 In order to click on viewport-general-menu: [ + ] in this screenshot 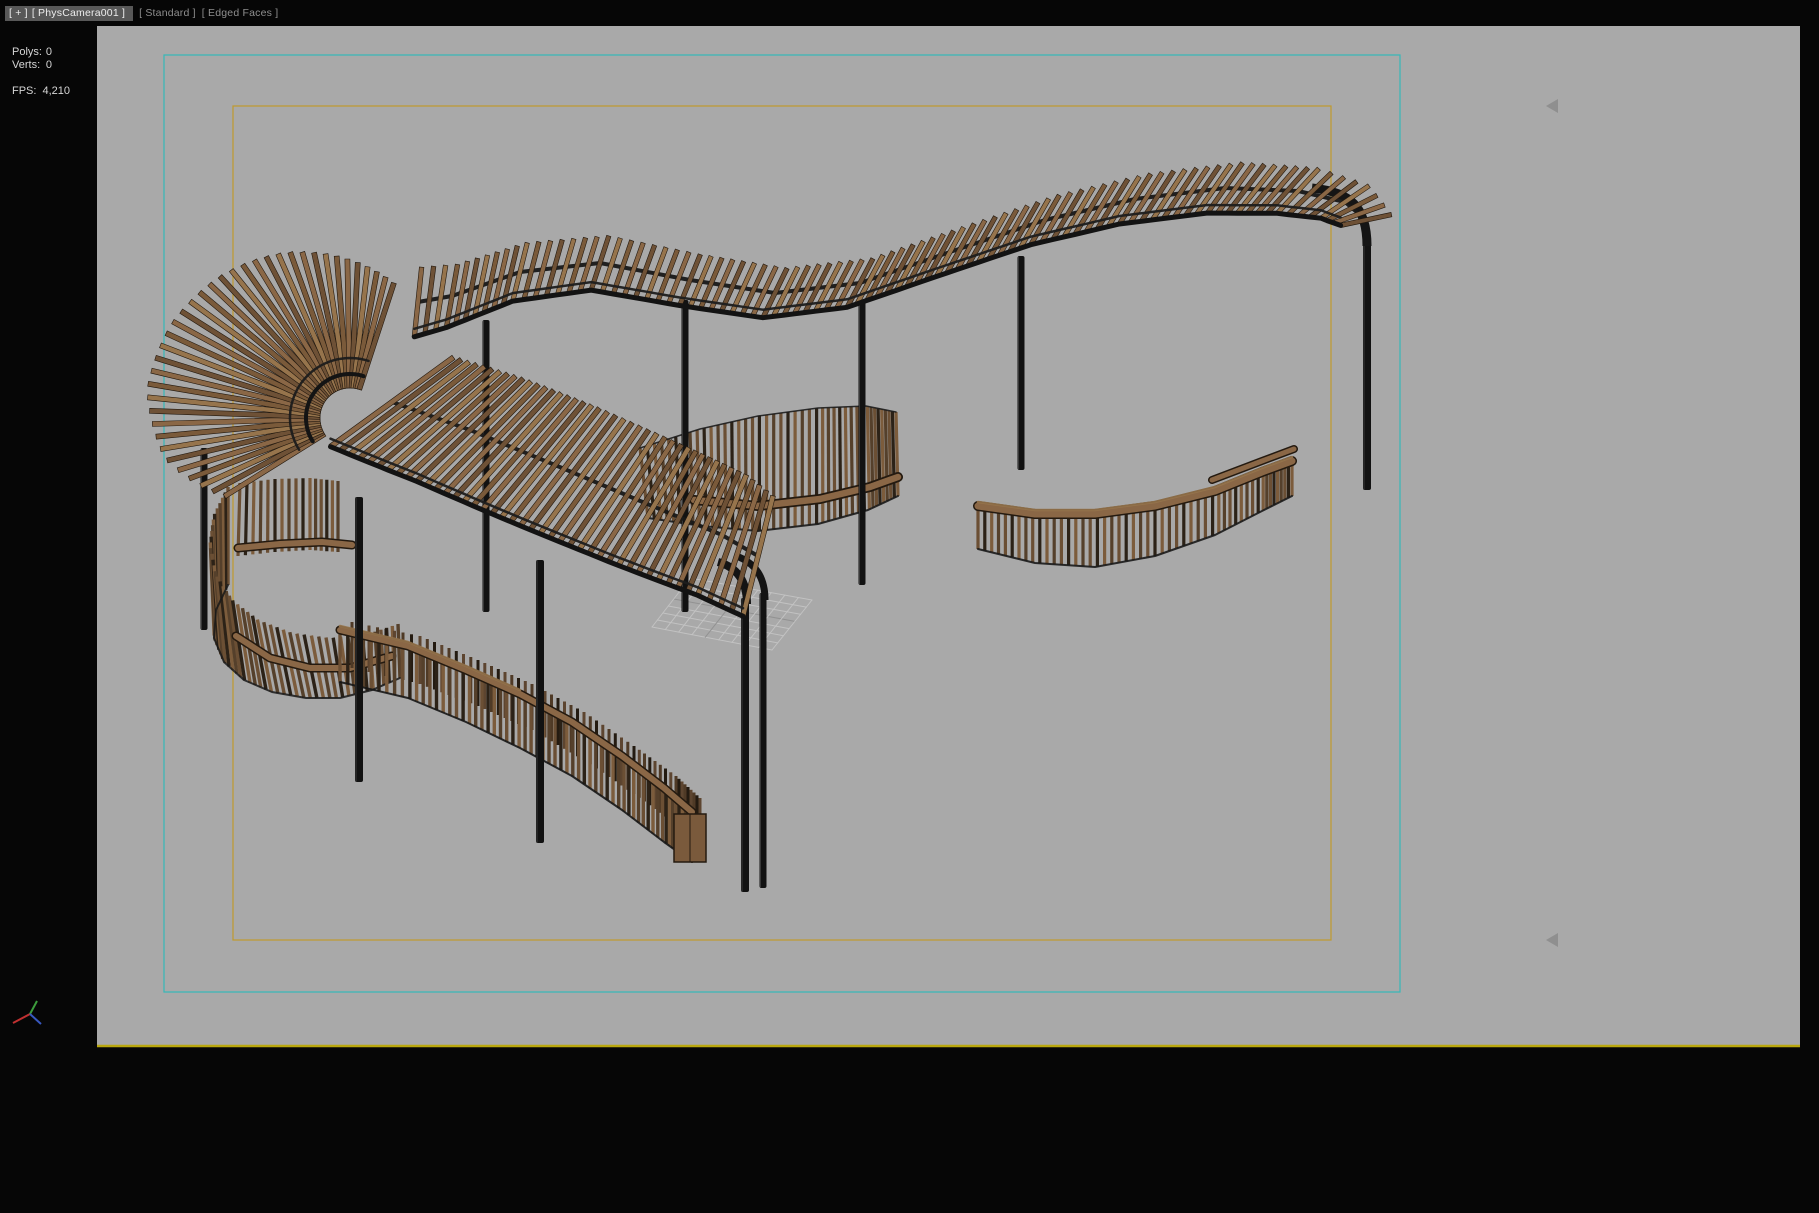, I will do `click(18, 13)`.